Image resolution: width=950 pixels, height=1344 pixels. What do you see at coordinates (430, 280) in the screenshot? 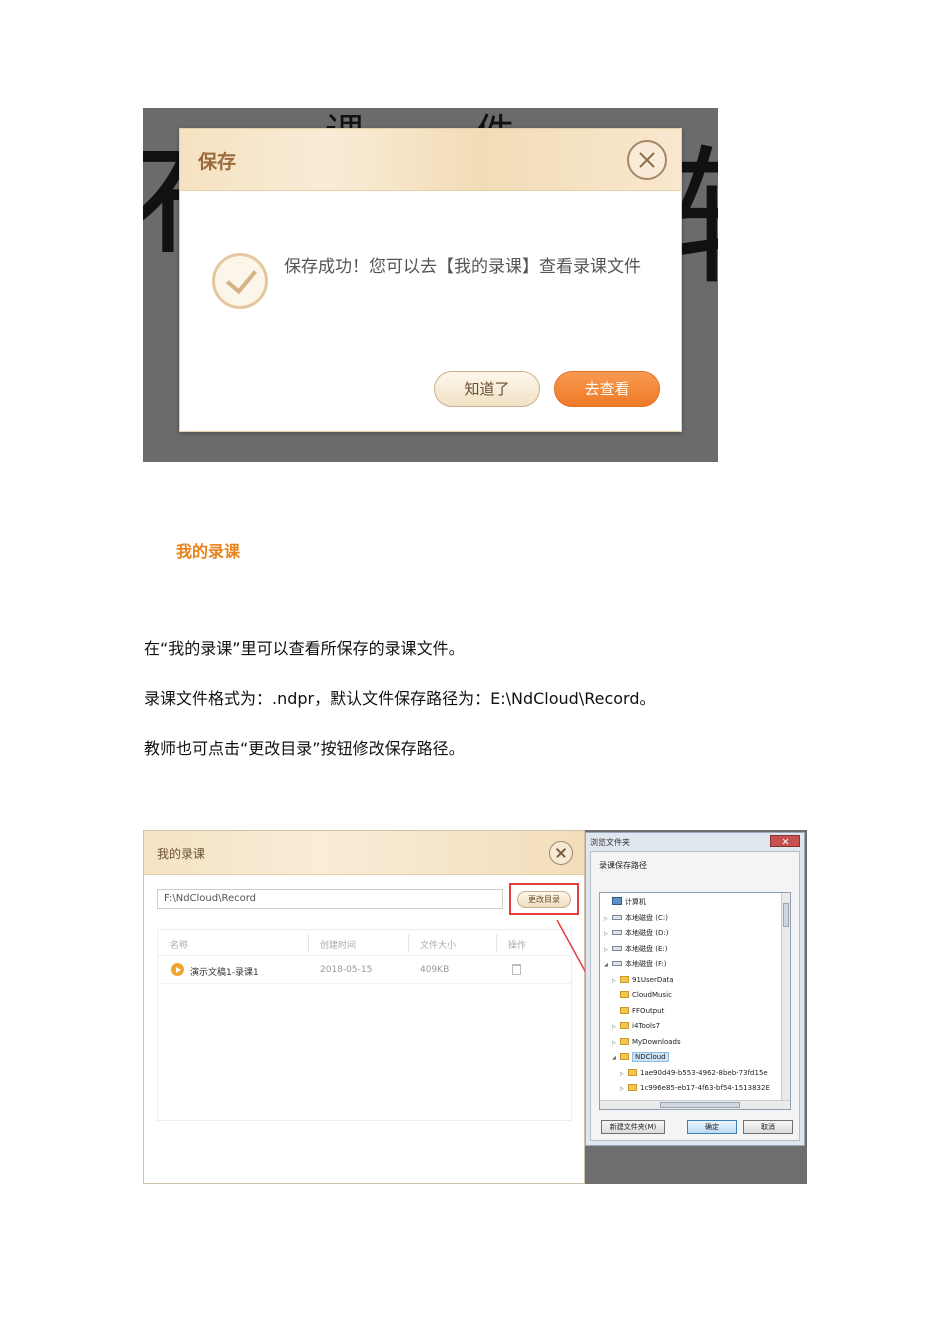
I see `save-success-dialog: 保存 保存成功！您可以去【我的录课】查看录课文件 知道了 去查看` at bounding box center [430, 280].